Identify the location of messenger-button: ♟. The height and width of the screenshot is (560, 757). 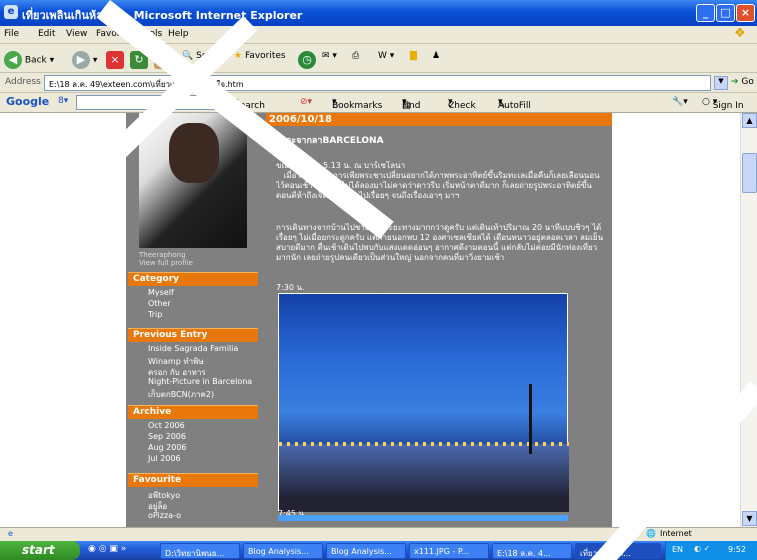
(436, 56).